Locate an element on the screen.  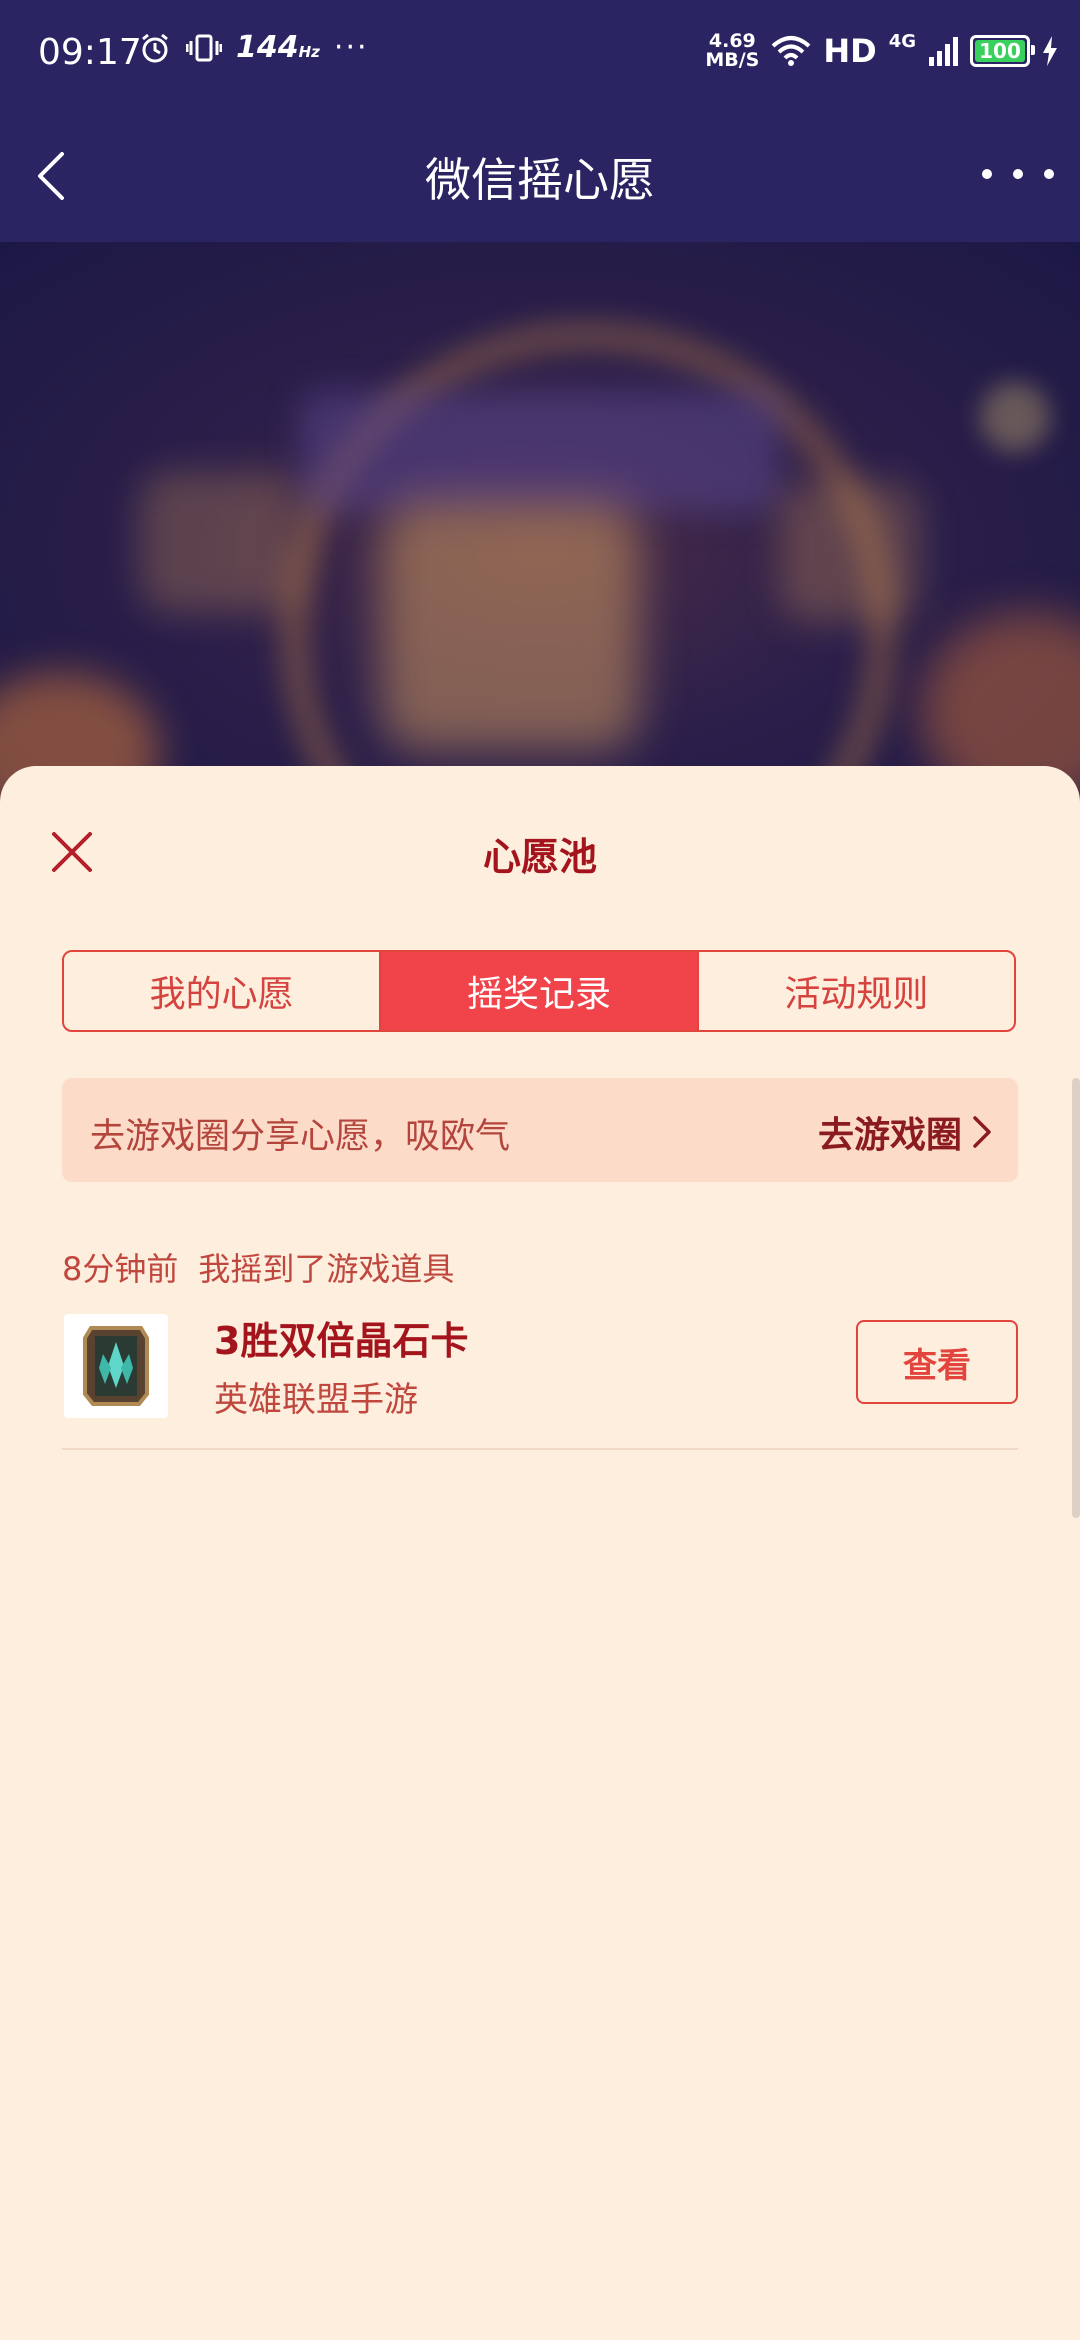
status-time: 09:17 is located at coordinates (90, 52).